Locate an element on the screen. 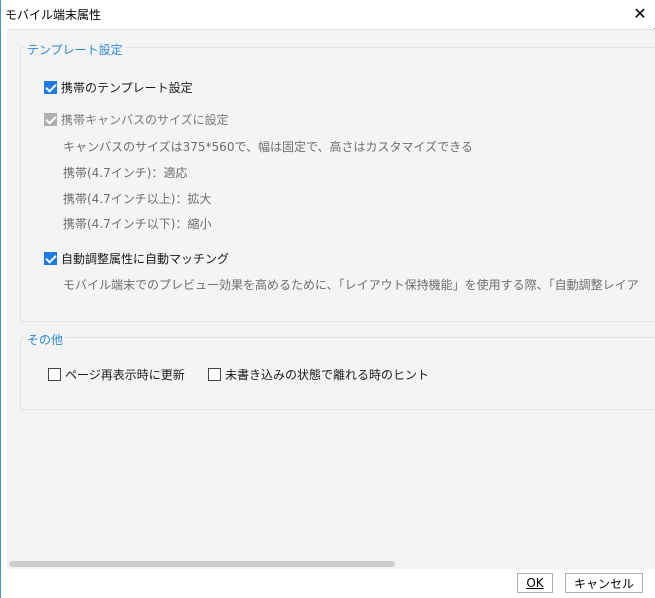 Image resolution: width=655 pixels, height=598 pixels. ok-button: OK is located at coordinates (535, 583).